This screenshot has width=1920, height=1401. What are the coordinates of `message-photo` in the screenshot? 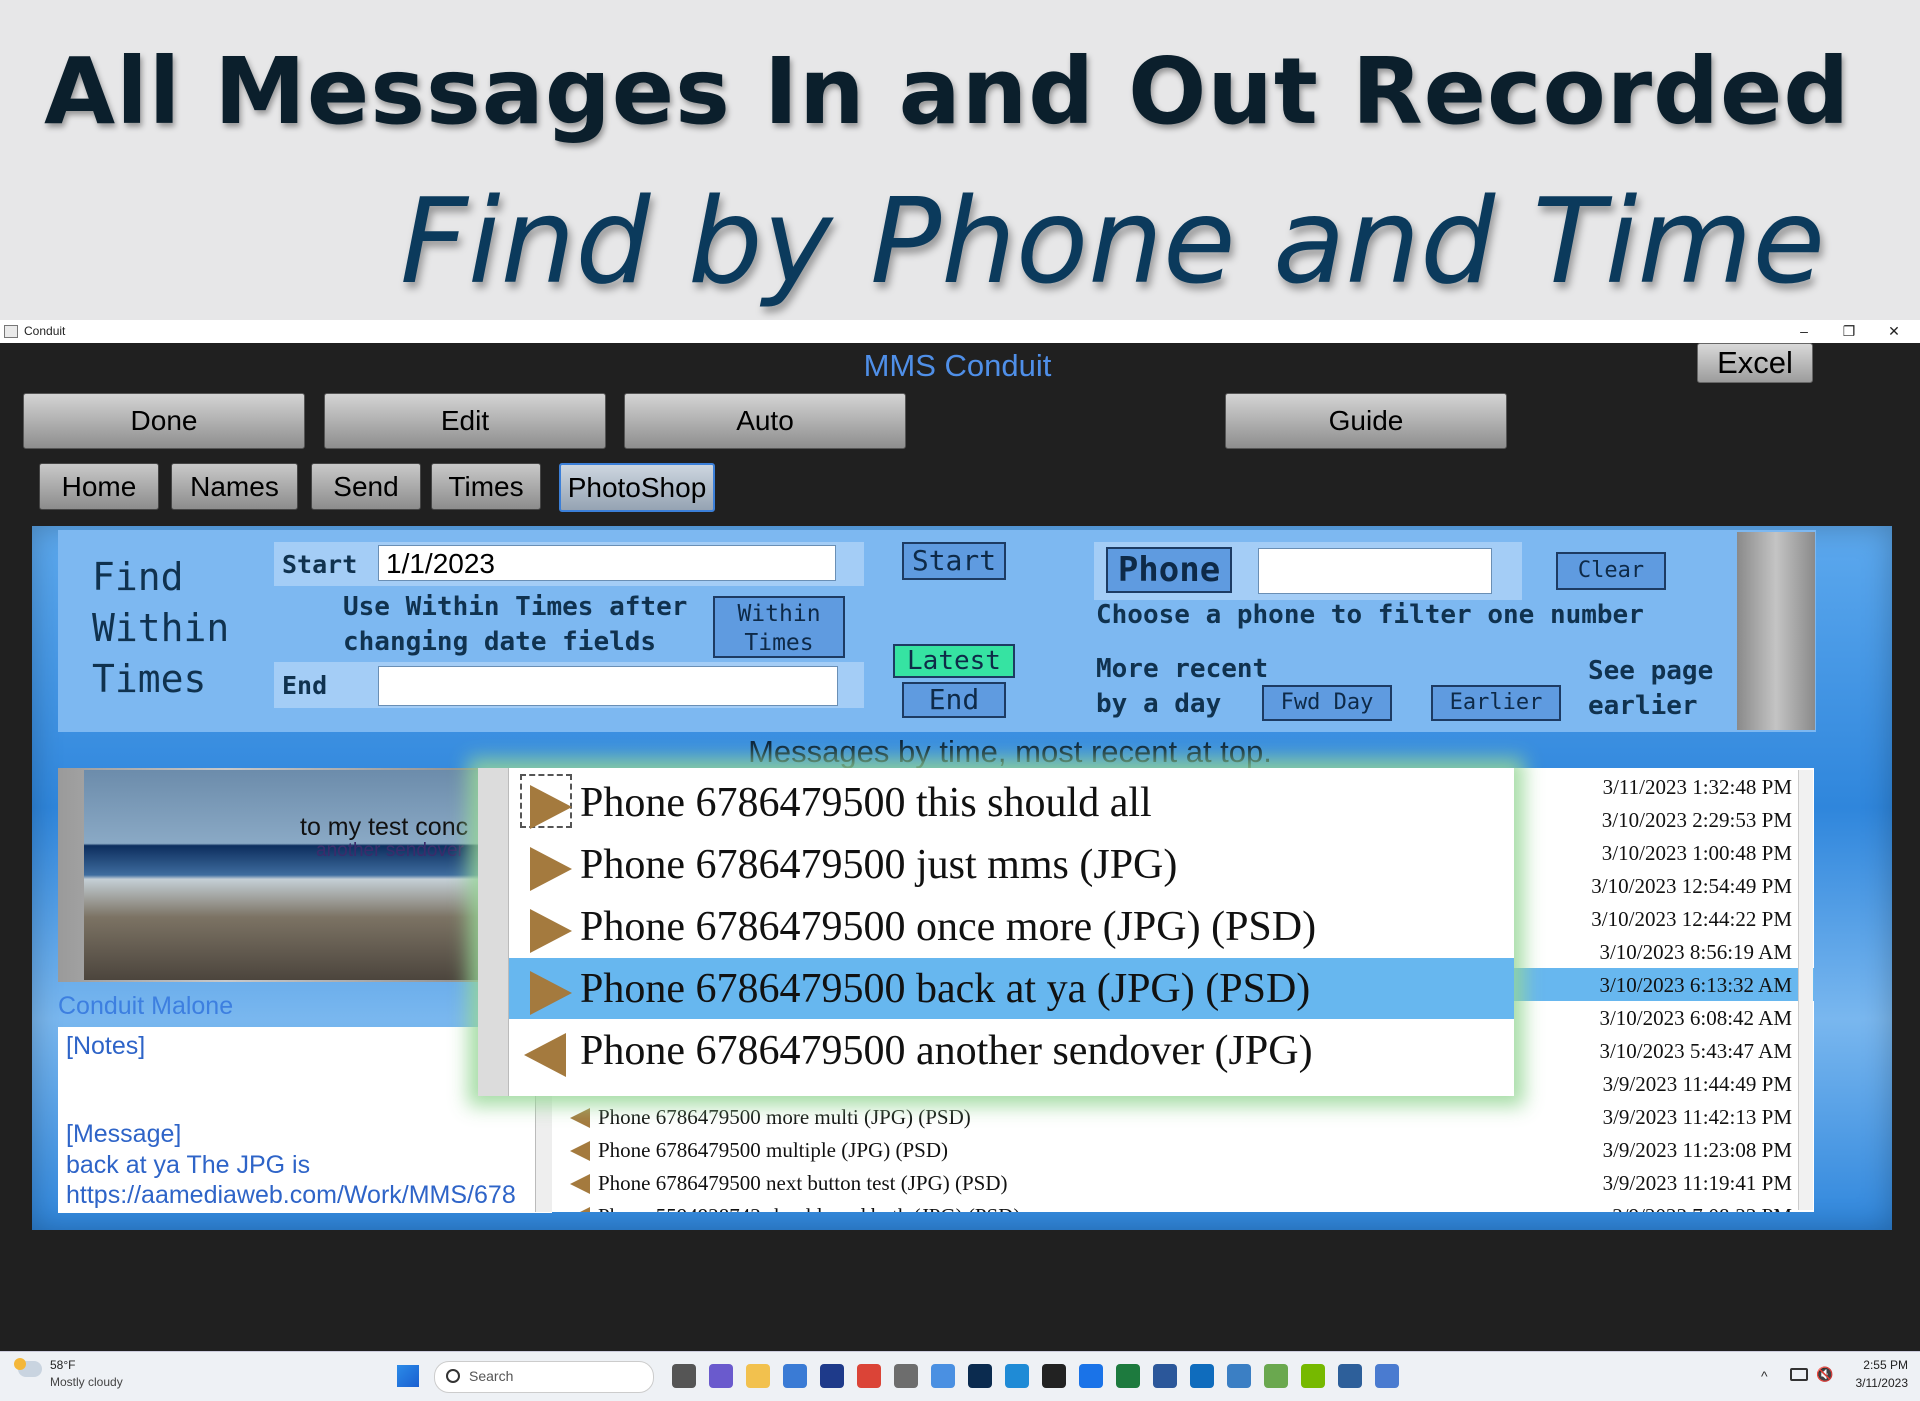 It's located at (282, 875).